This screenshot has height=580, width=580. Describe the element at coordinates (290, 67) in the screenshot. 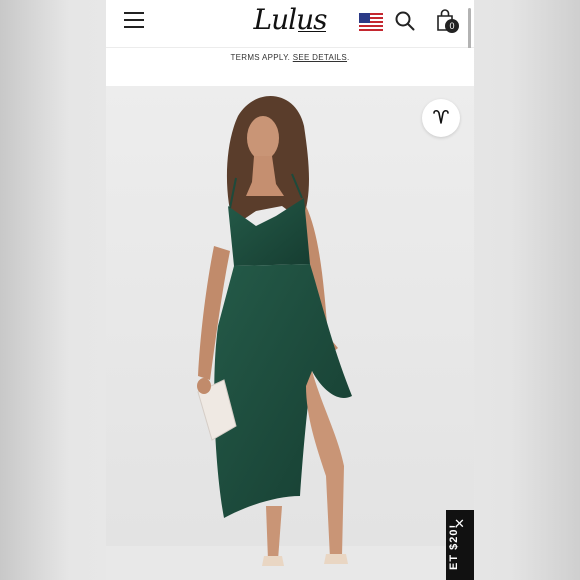

I see `promo-banner: TERMS APPLY. SEE DETAILS.` at that location.